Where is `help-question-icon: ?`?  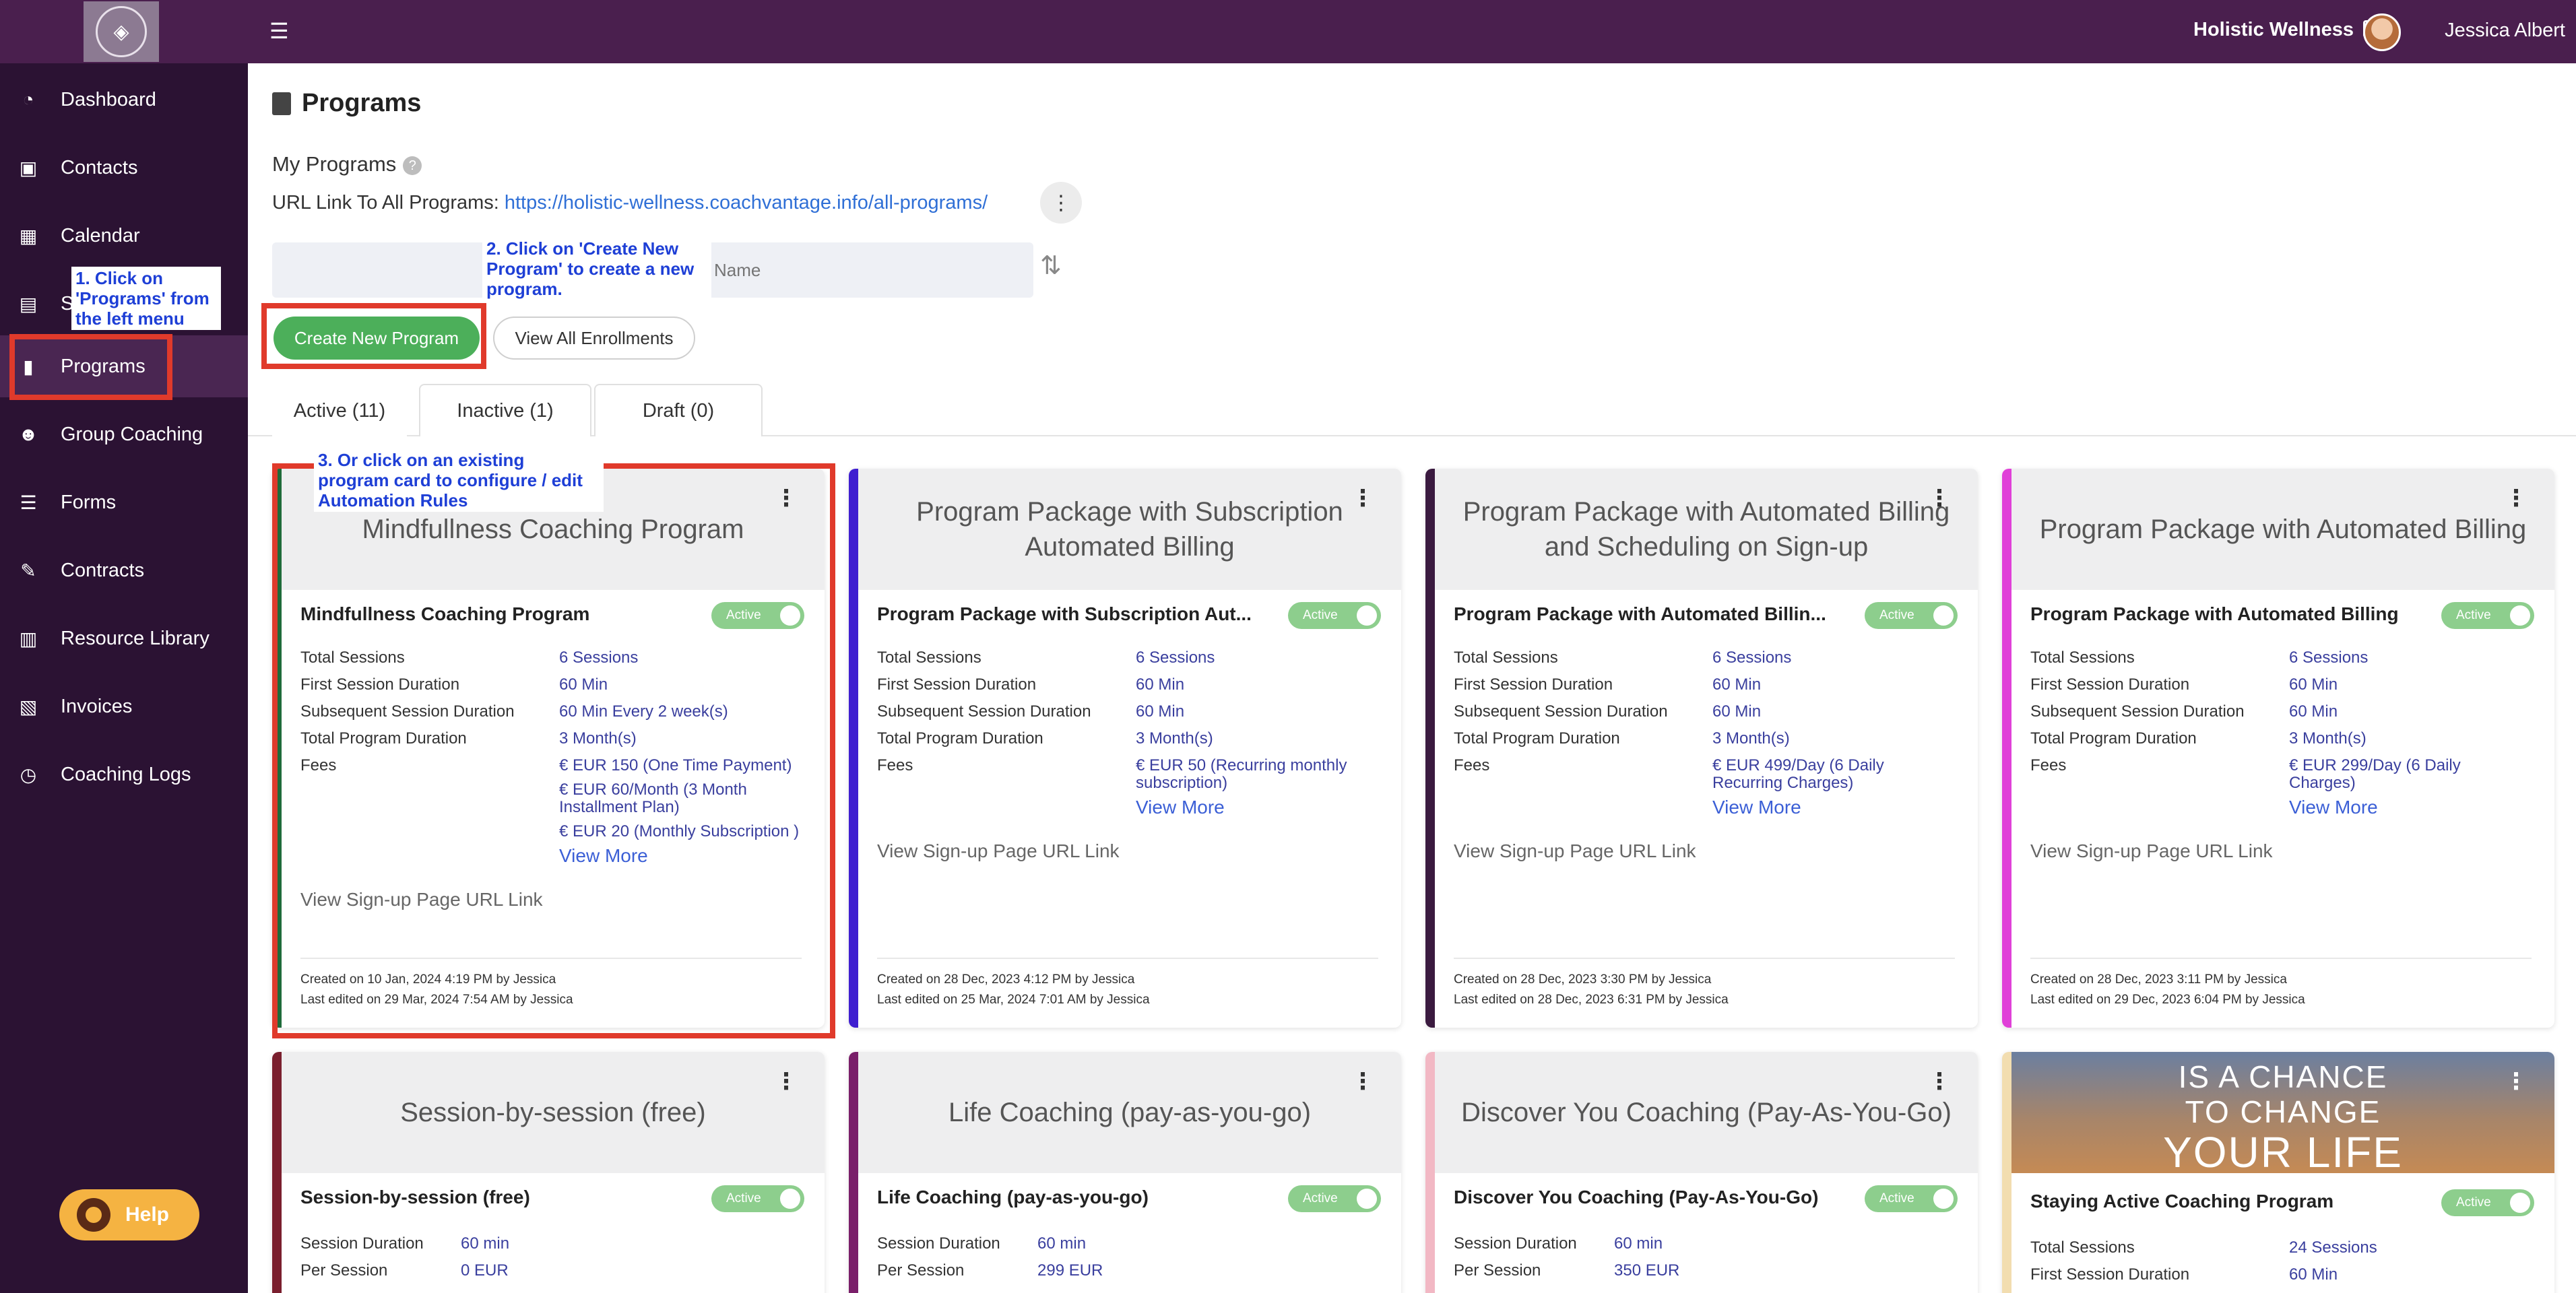
help-question-icon: ? is located at coordinates (412, 165).